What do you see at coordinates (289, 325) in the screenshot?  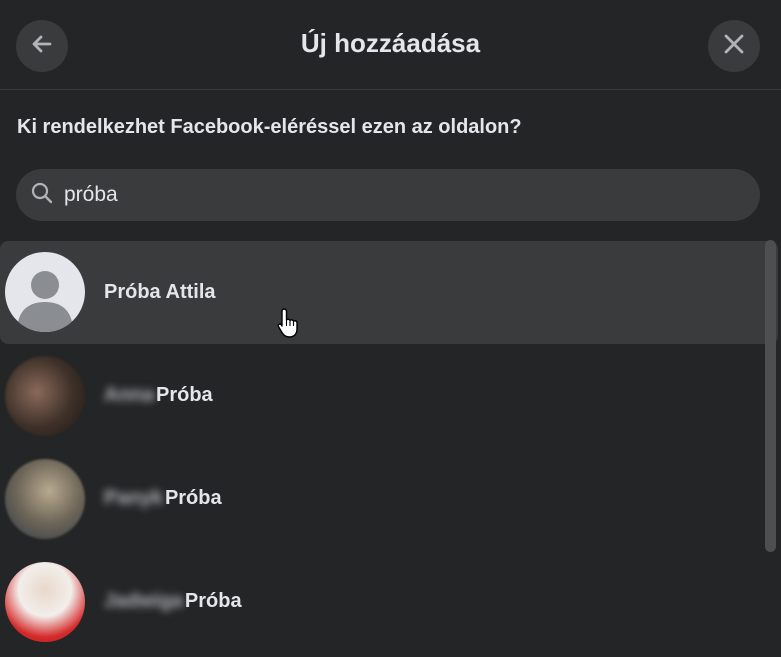 I see `hand-cursor-icon` at bounding box center [289, 325].